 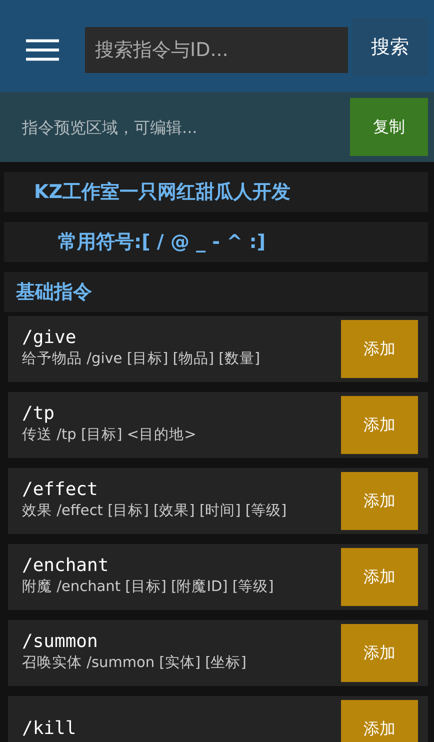 I want to click on menu-icon, so click(x=42, y=50).